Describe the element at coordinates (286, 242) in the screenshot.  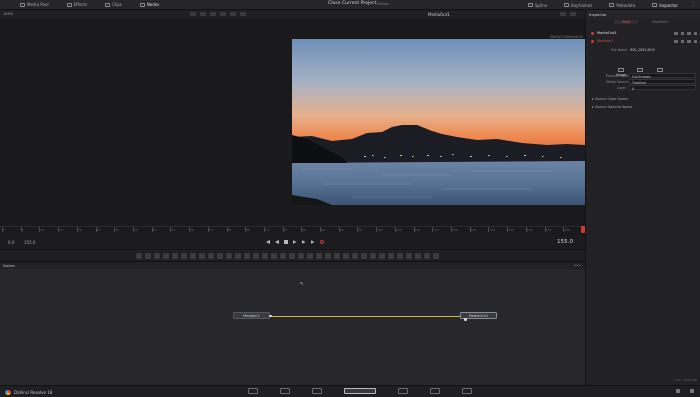
I see `stop-icon` at that location.